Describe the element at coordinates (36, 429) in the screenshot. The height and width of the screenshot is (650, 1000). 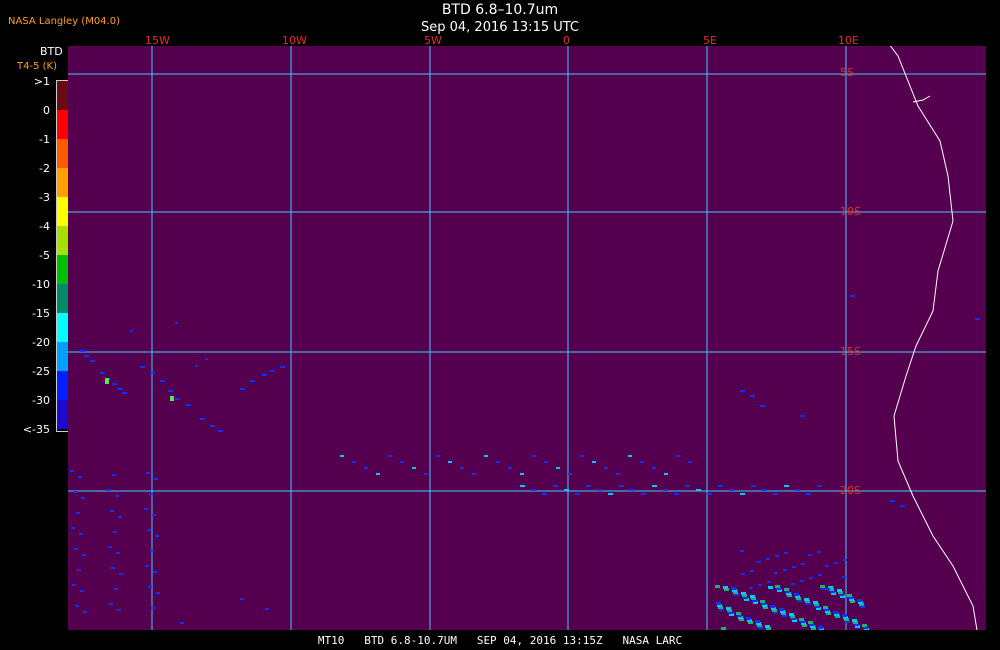
I see `legend-label: <-35` at that location.